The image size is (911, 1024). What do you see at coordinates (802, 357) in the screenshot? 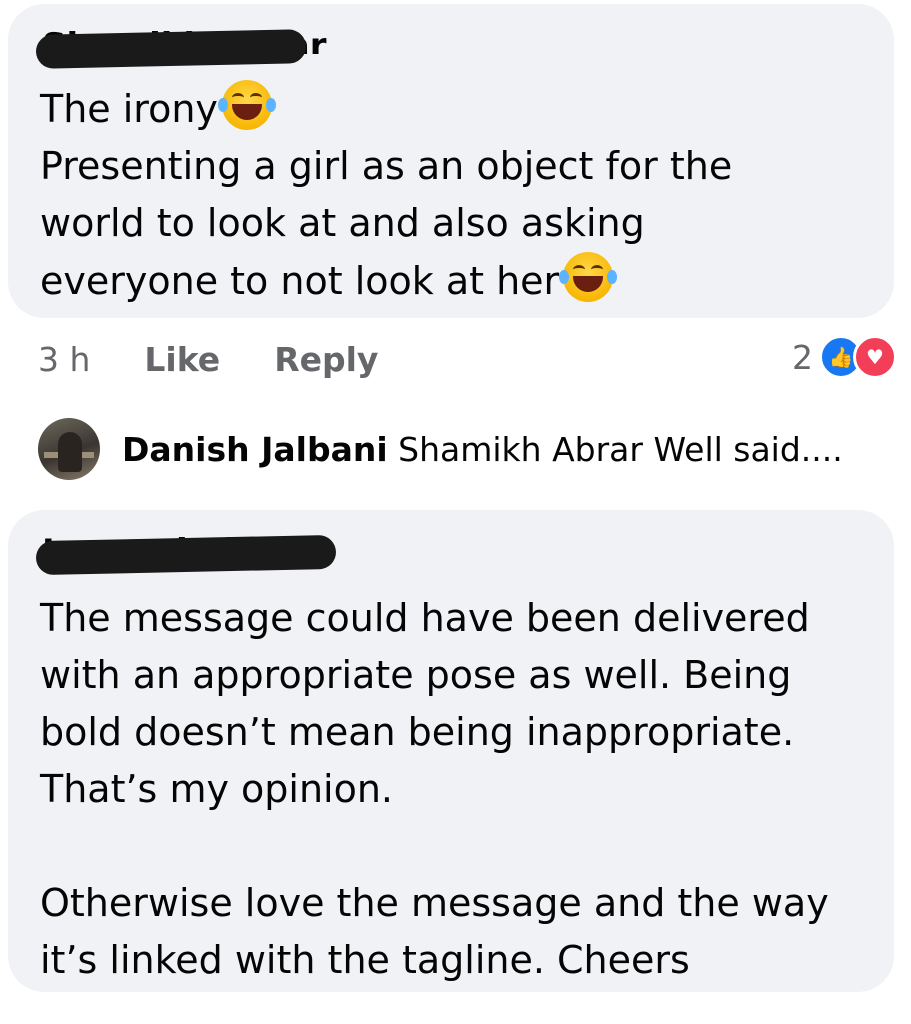
I see `reaction-count: 2` at bounding box center [802, 357].